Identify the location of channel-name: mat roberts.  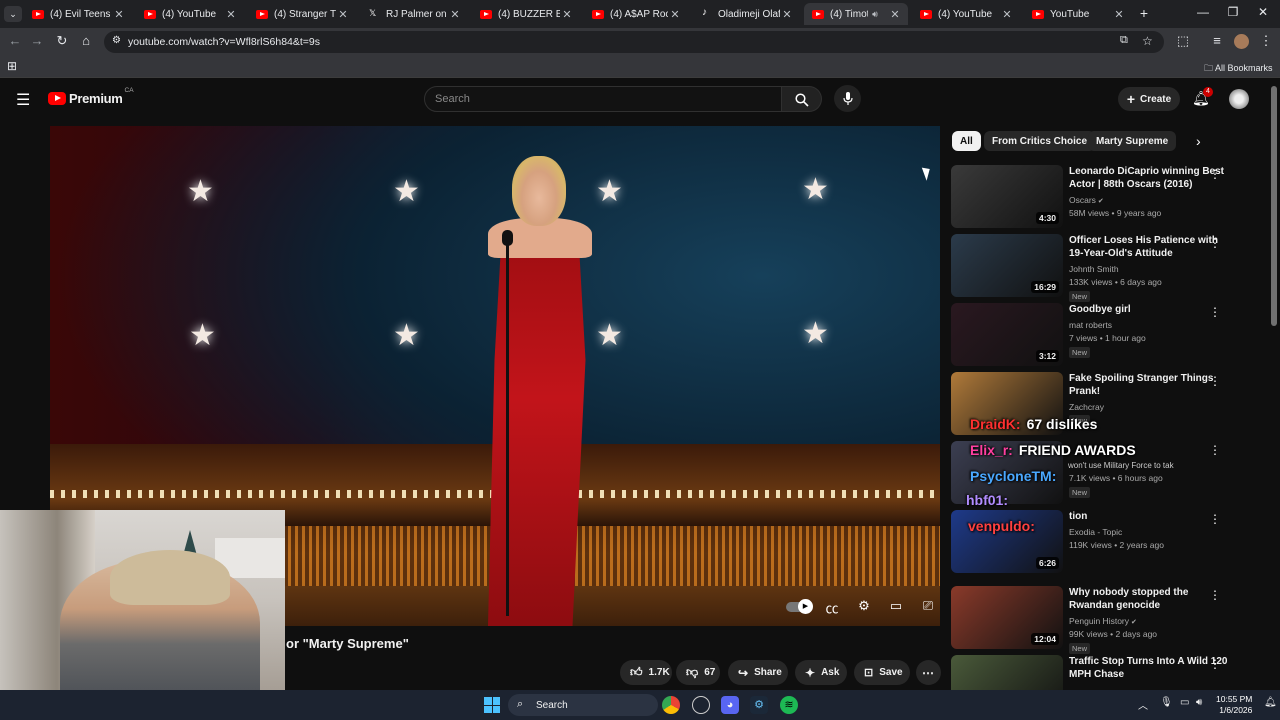
(1090, 325).